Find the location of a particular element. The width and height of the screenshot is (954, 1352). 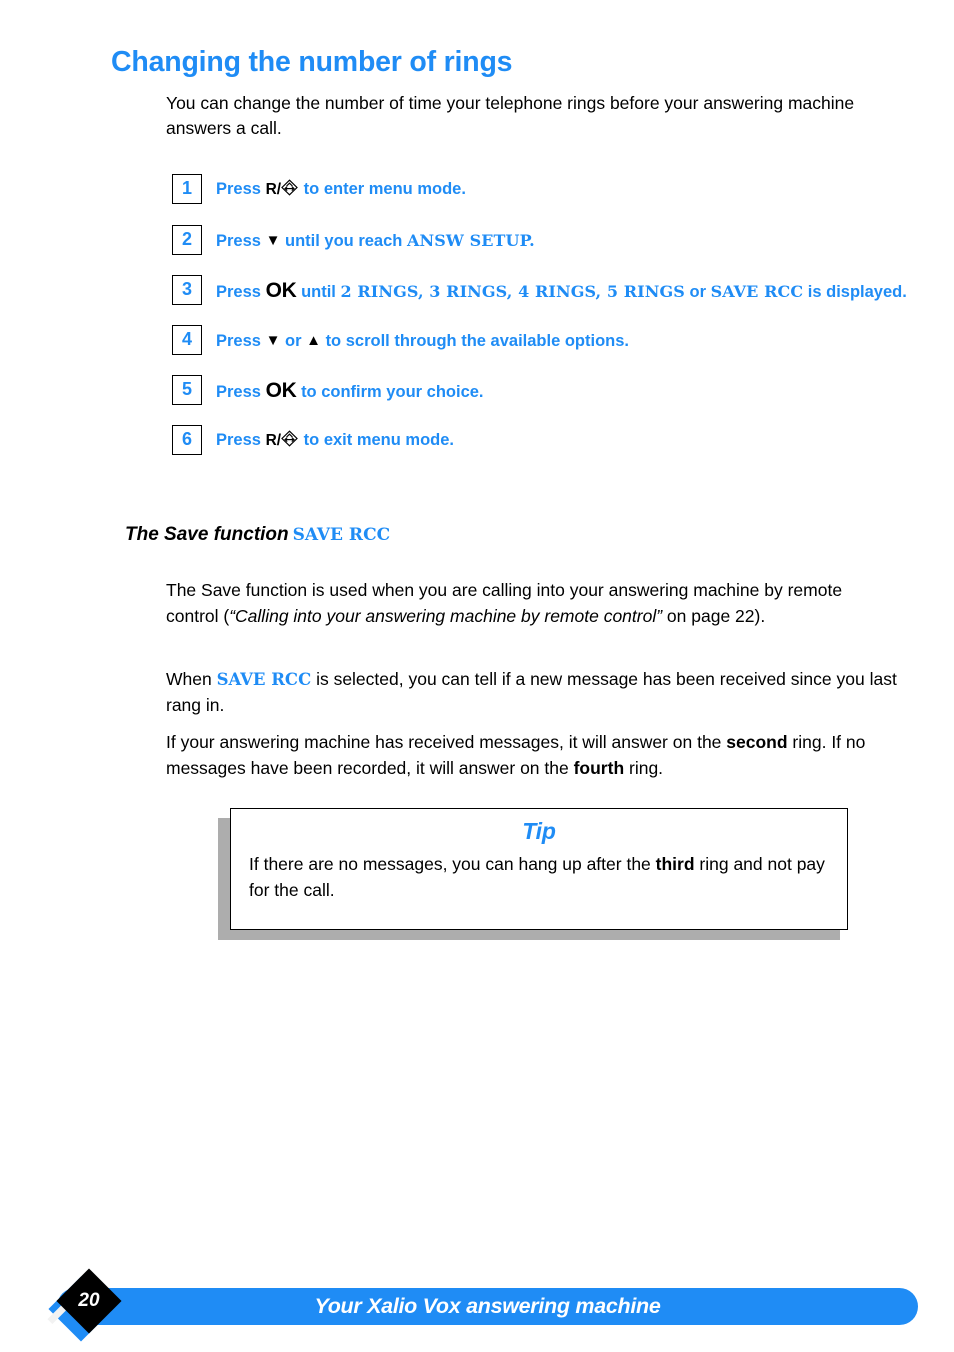

step-item: 1 Press R/ to enter menu mode. is located at coordinates (542, 189).